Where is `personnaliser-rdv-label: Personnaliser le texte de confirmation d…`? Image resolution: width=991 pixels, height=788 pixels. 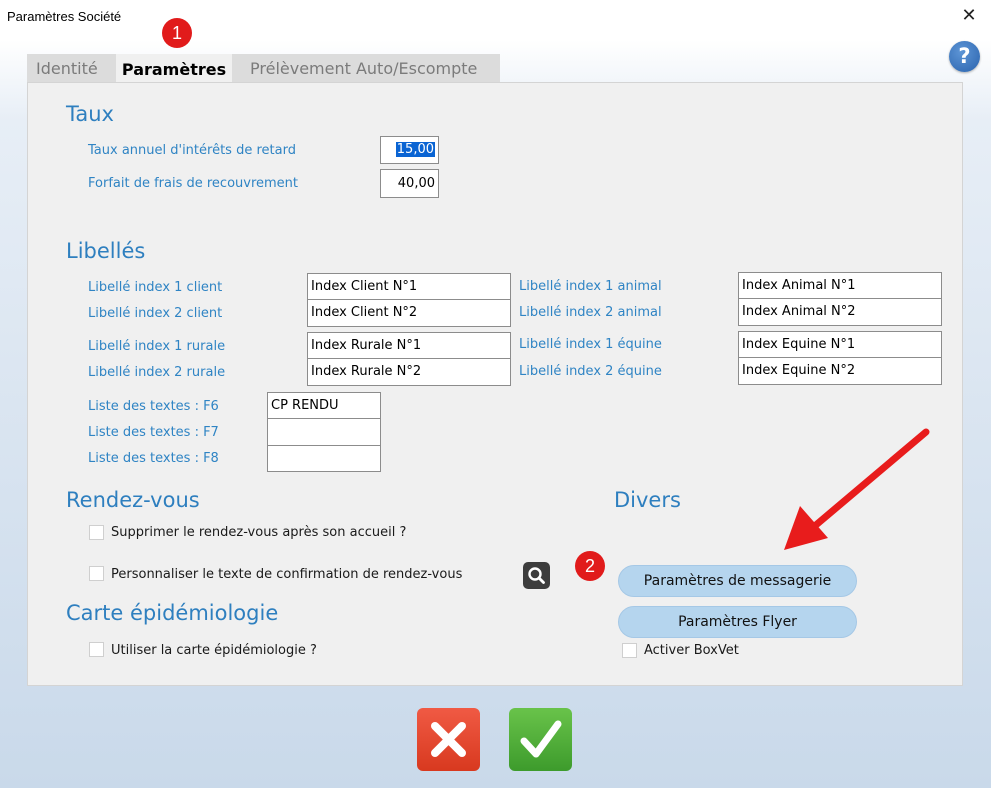
personnaliser-rdv-label: Personnaliser le texte de confirmation d… is located at coordinates (287, 574).